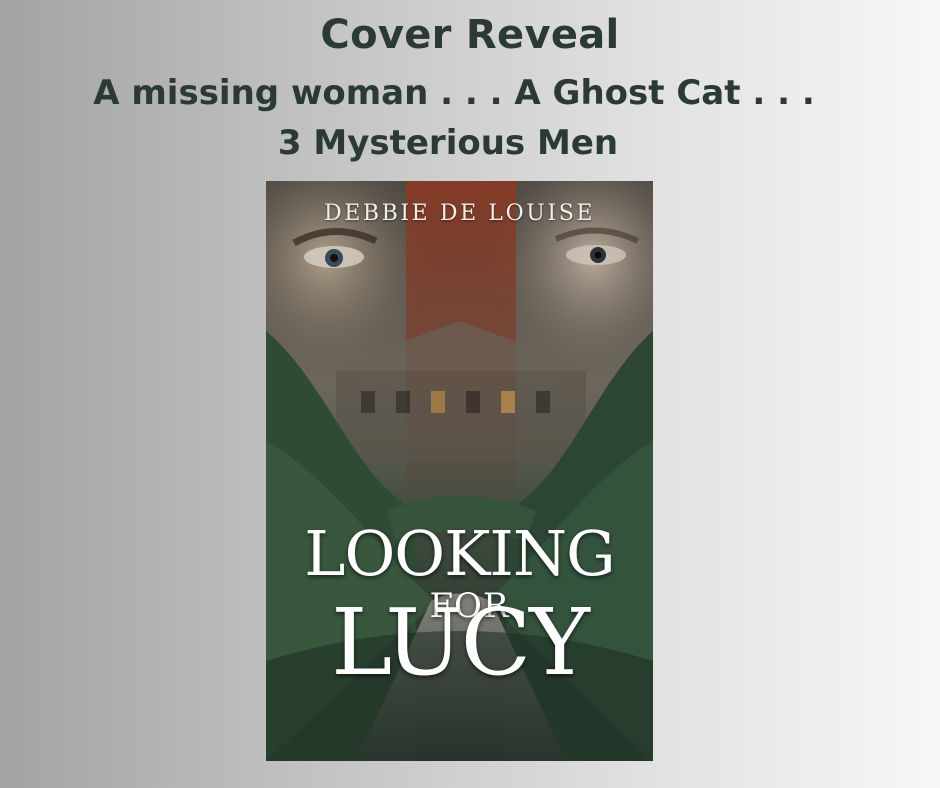 The height and width of the screenshot is (788, 940). Describe the element at coordinates (454, 93) in the screenshot. I see `tagline-line-1: A missing woman . . . A Ghost Cat . . .` at that location.